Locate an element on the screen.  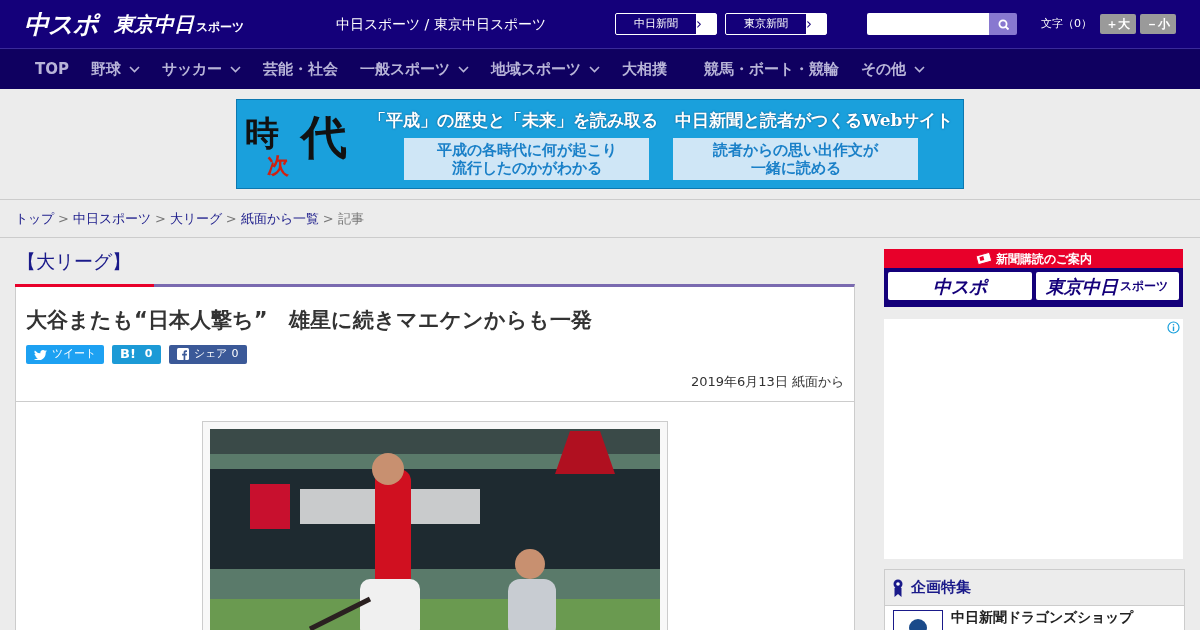
nav-item: その他 is located at coordinates (893, 69).